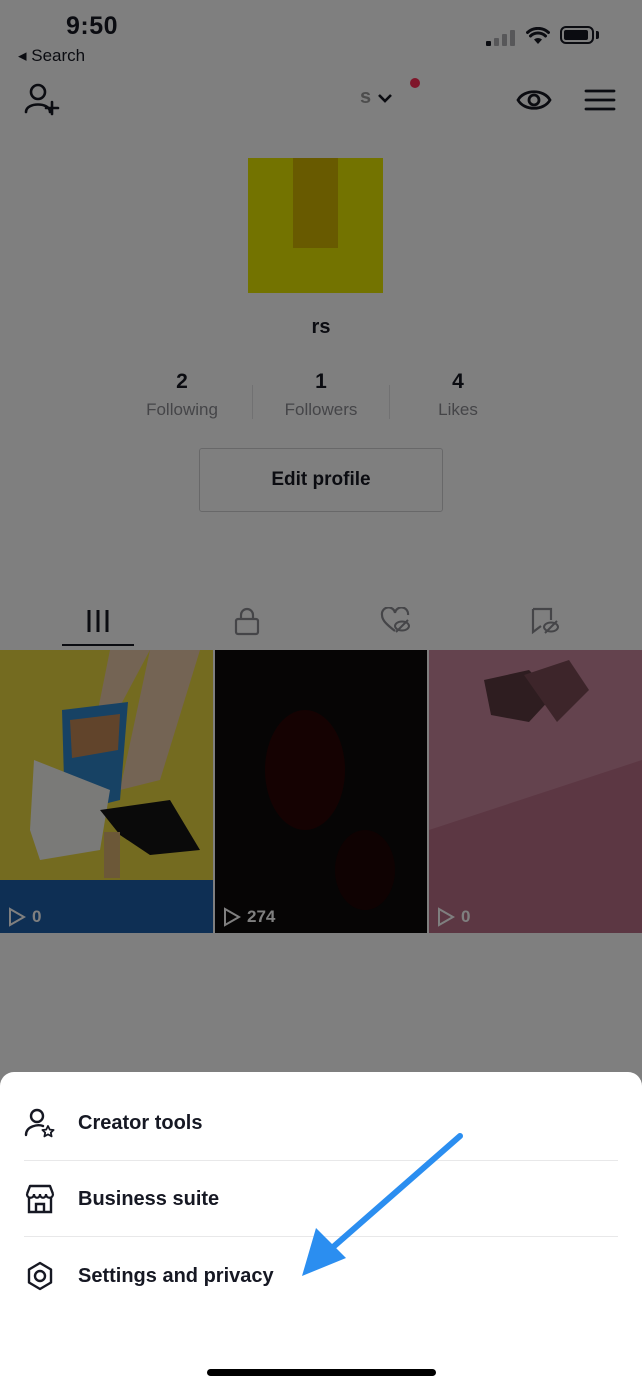  Describe the element at coordinates (321, 1372) in the screenshot. I see `home-indicator` at that location.